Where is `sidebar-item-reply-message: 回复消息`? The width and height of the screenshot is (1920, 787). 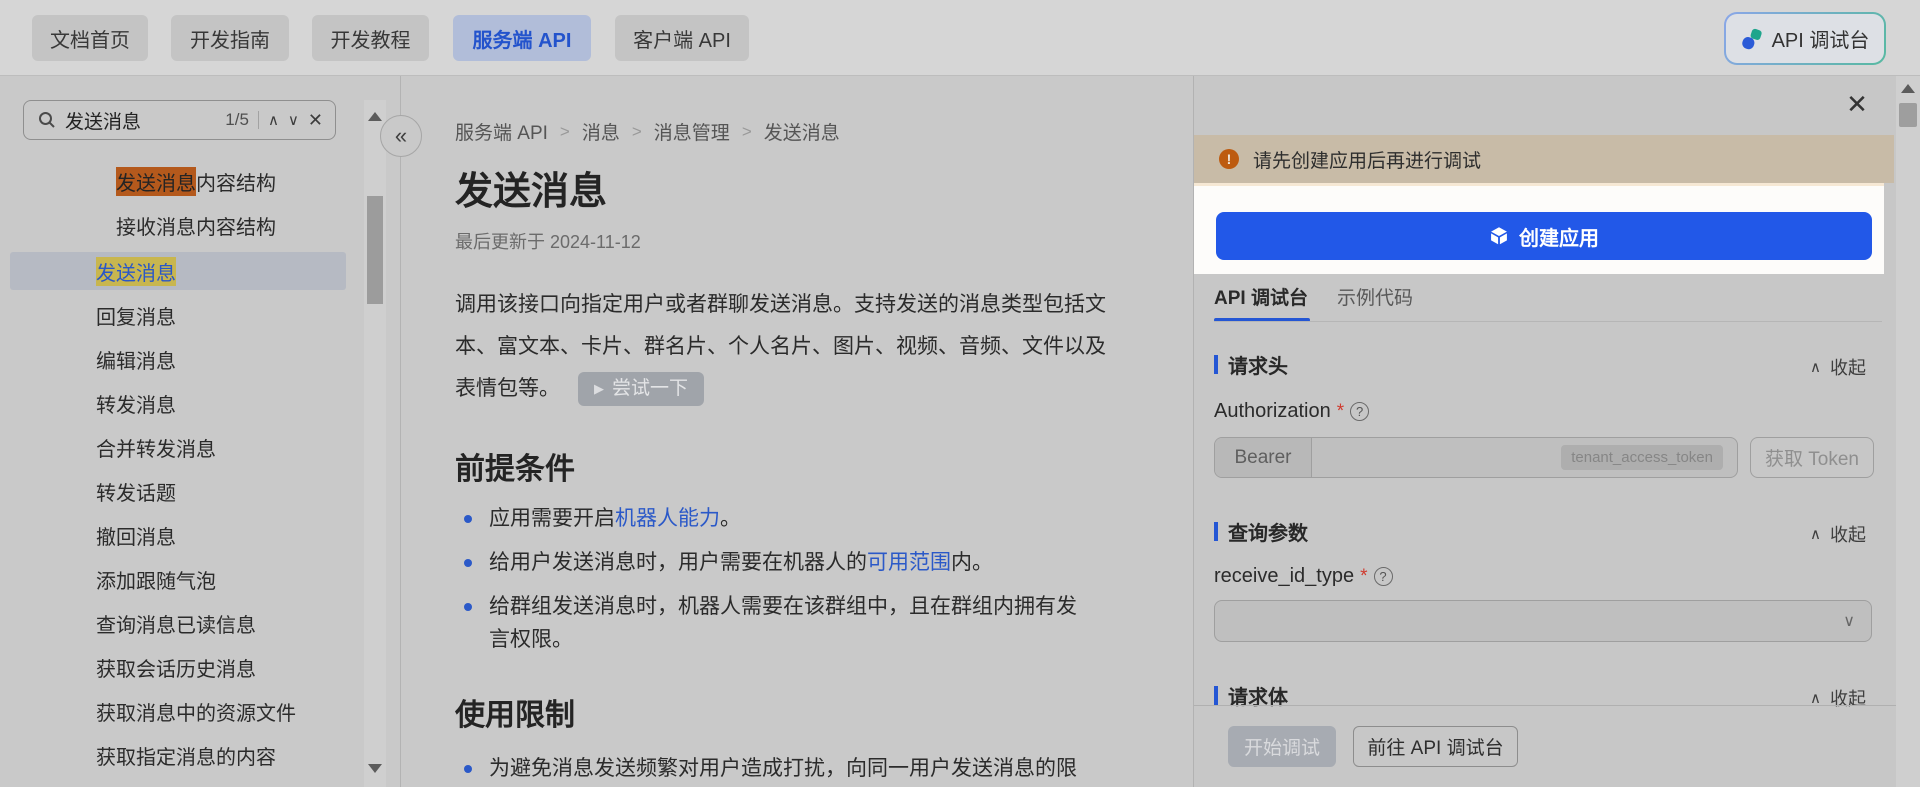
sidebar-item-reply-message: 回复消息 is located at coordinates (173, 315).